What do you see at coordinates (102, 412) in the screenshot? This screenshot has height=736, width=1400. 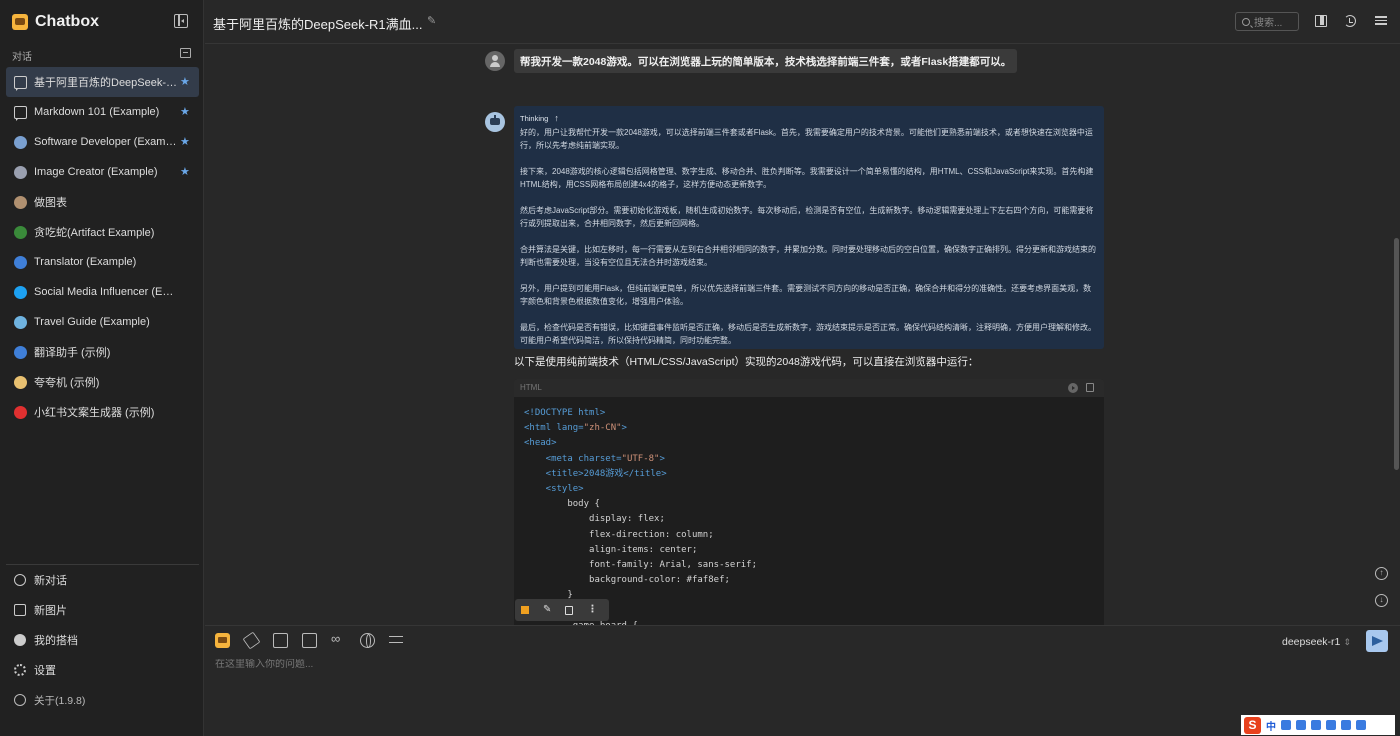 I see `conversation-item: 小红书文案生成器 (示例)` at bounding box center [102, 412].